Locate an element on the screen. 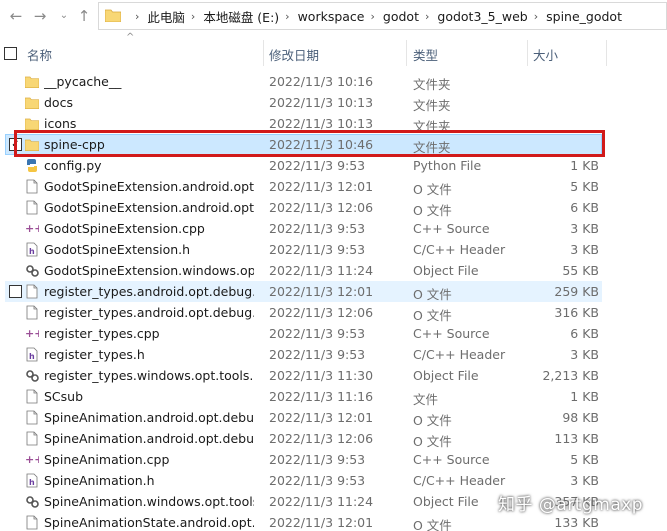  recent-dropdown-icon: ⌄ is located at coordinates (64, 16).